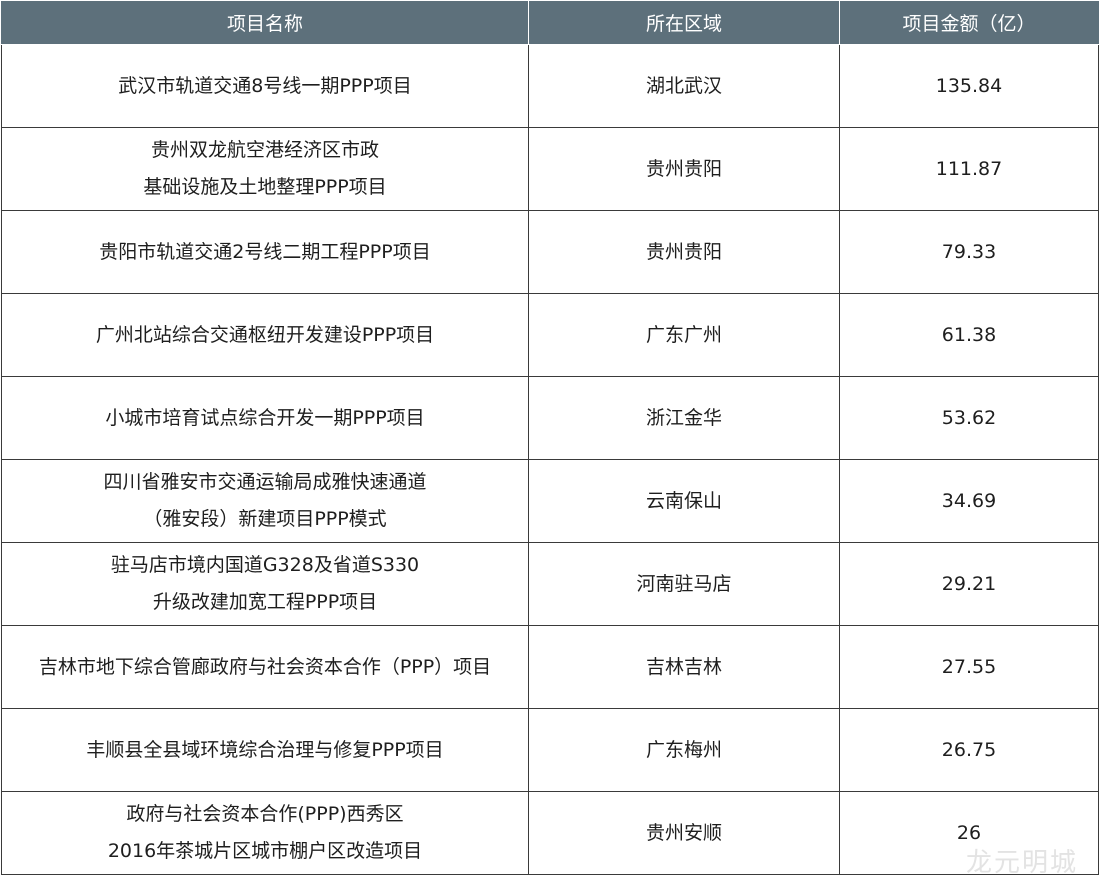 This screenshot has width=1100, height=887. I want to click on project-name-line: 武汉市轨道交通8号线一期PPP项目, so click(265, 85).